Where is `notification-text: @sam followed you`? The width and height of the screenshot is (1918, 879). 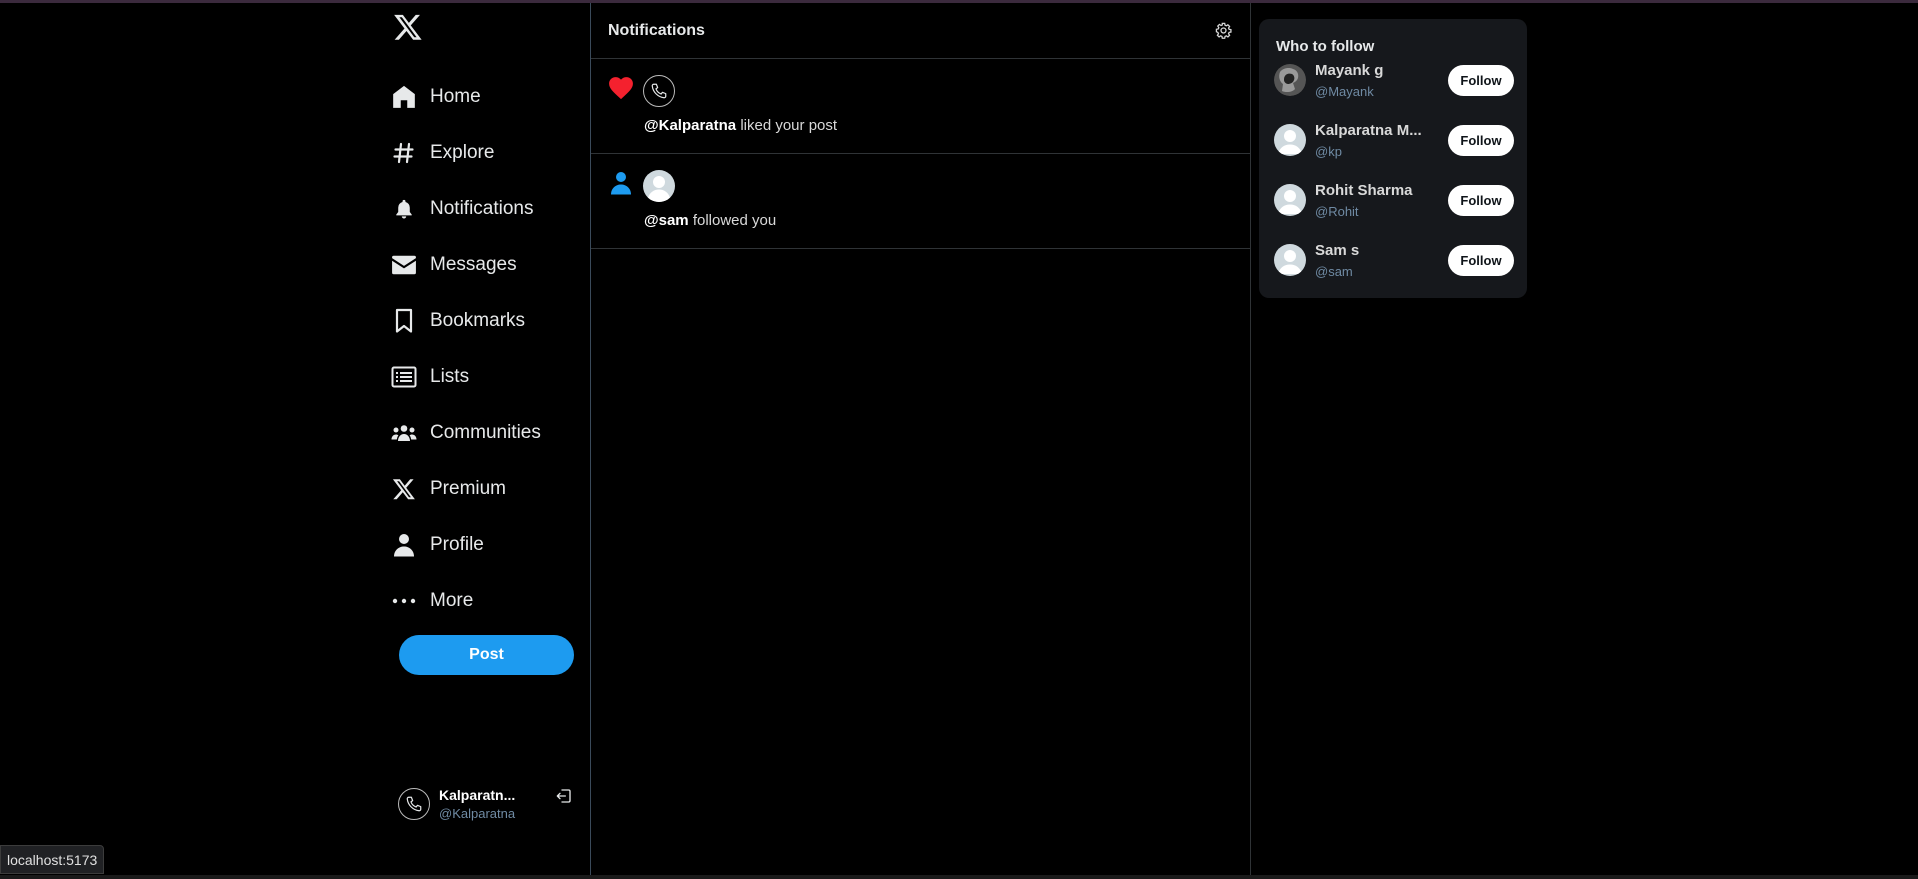 notification-text: @sam followed you is located at coordinates (710, 220).